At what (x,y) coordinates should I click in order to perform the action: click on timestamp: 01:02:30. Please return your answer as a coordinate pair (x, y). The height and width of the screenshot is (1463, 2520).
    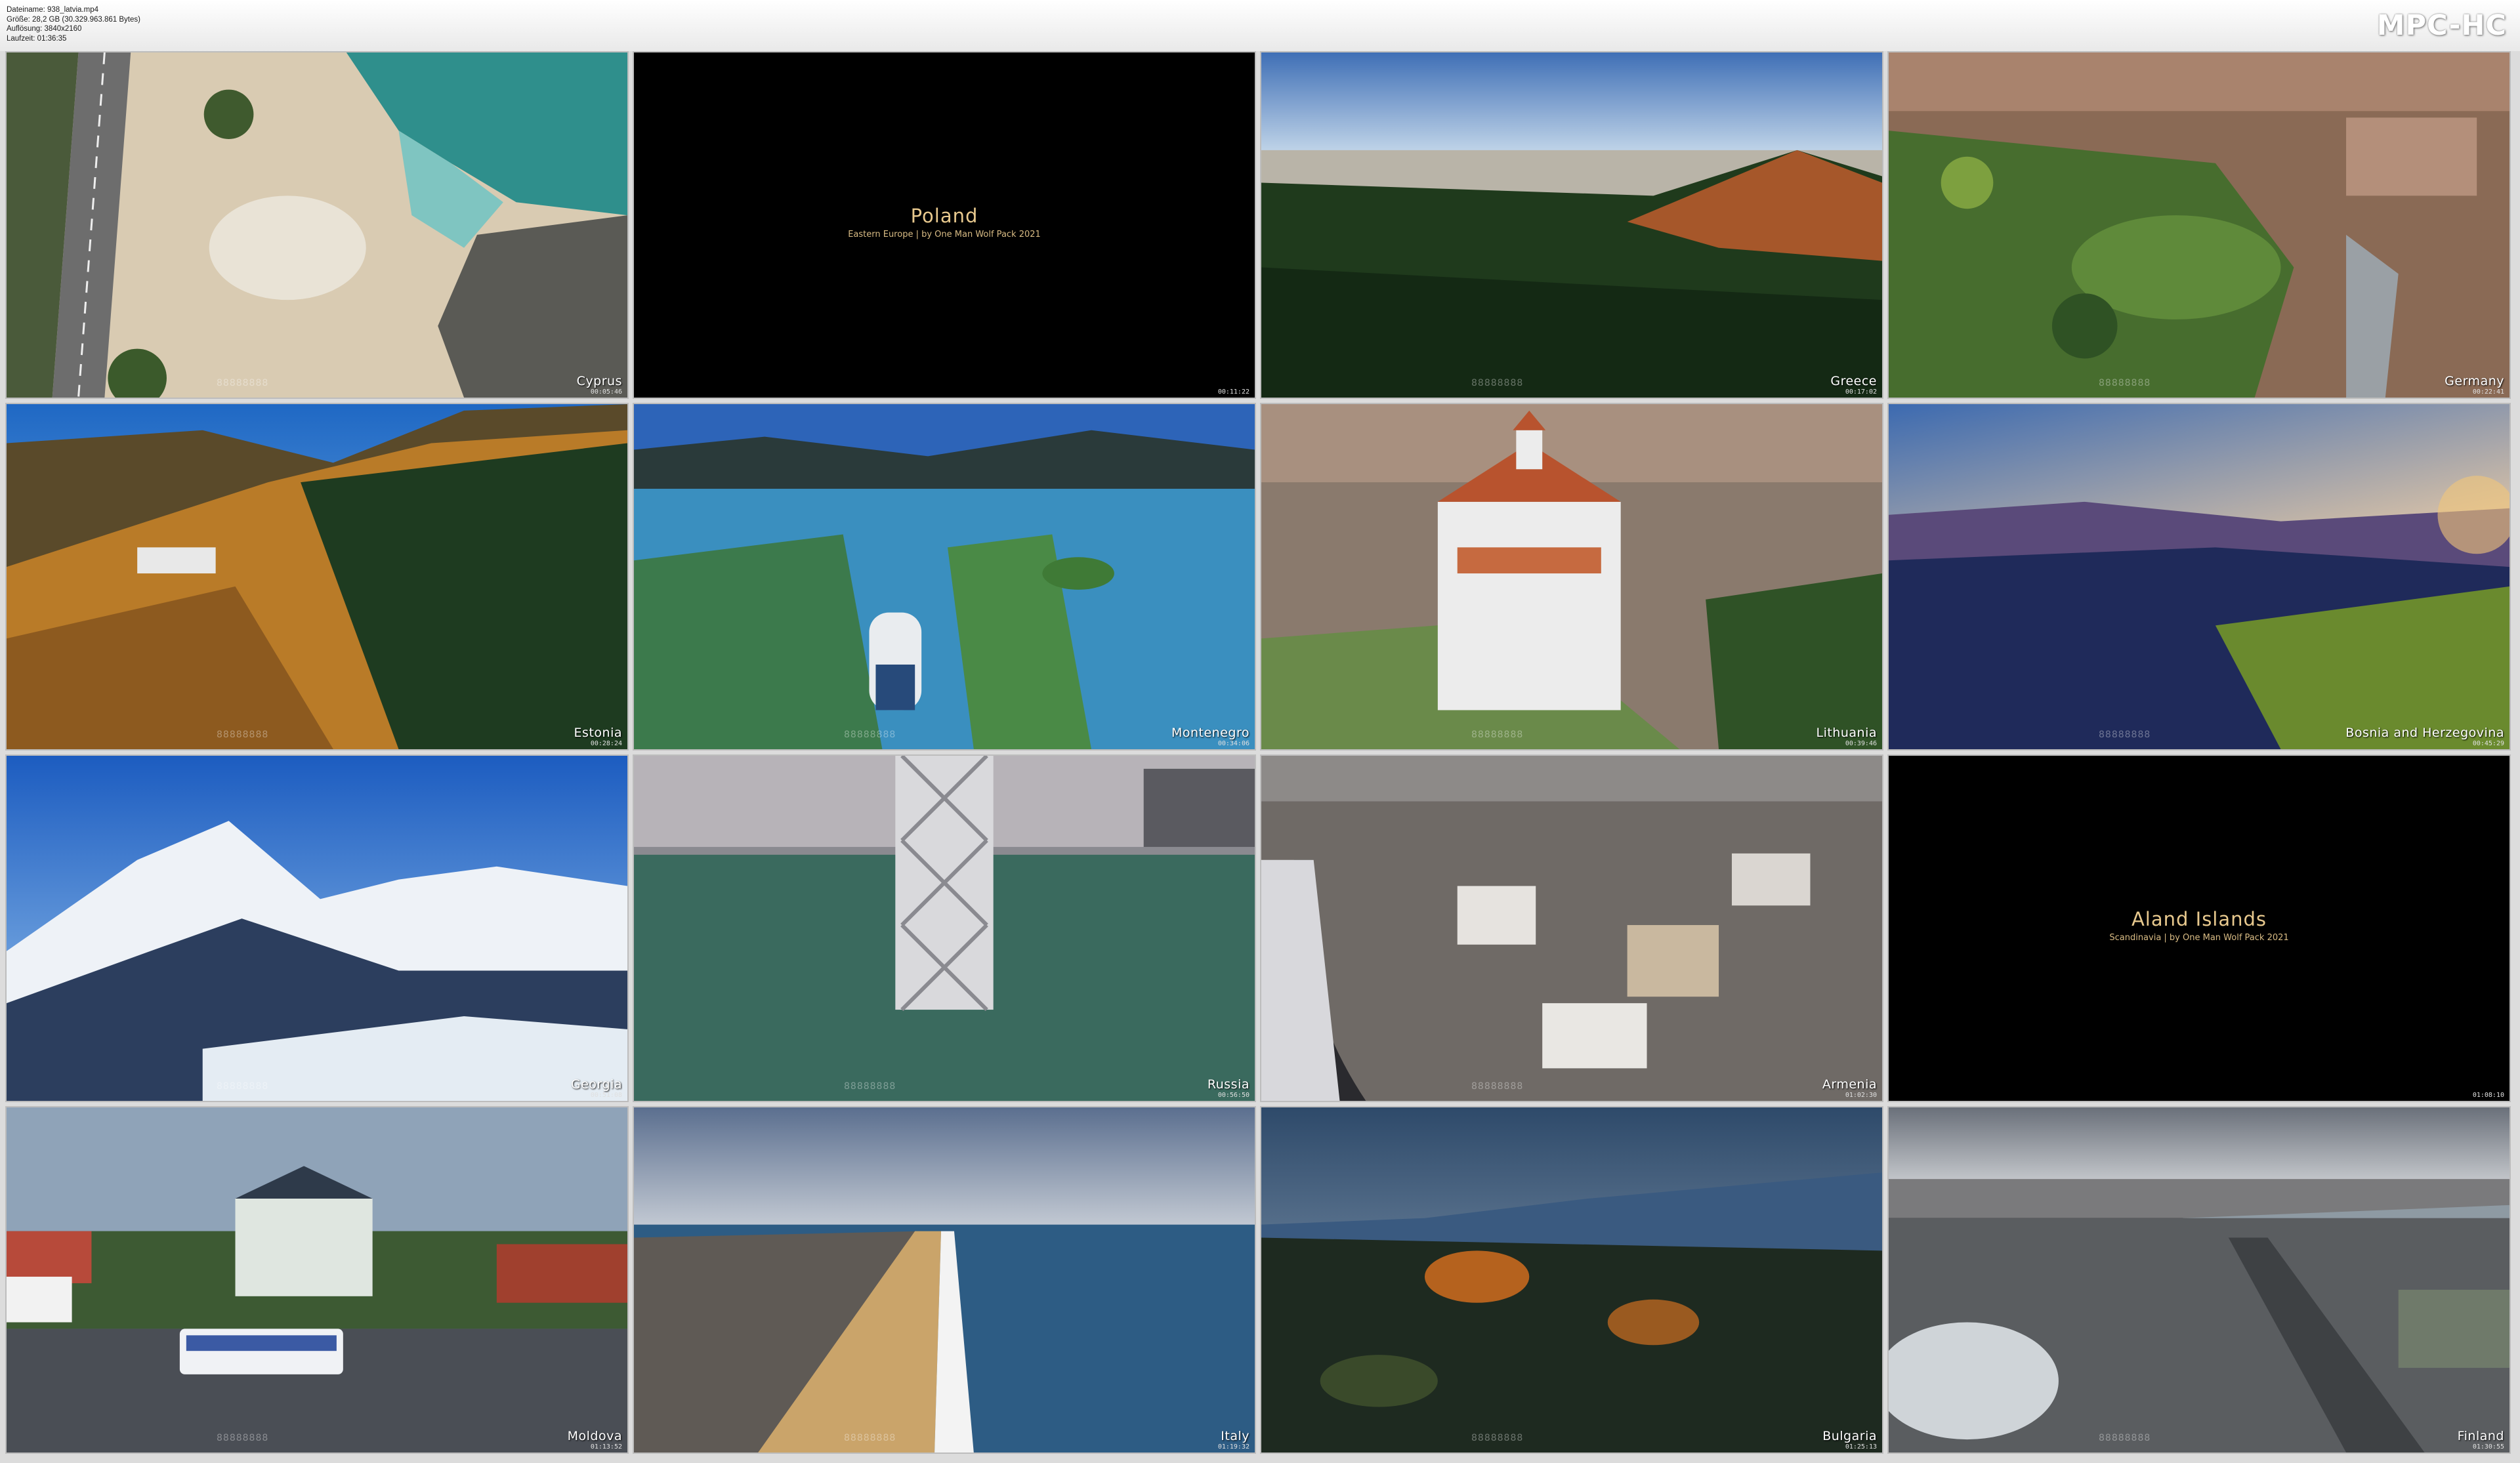
    Looking at the image, I should click on (1861, 1095).